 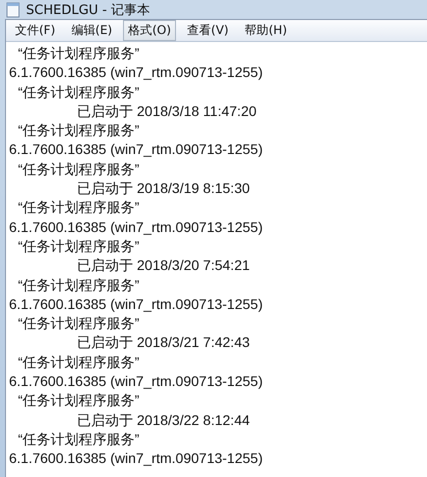 What do you see at coordinates (35, 30) in the screenshot?
I see `menu-item: 文件(F)` at bounding box center [35, 30].